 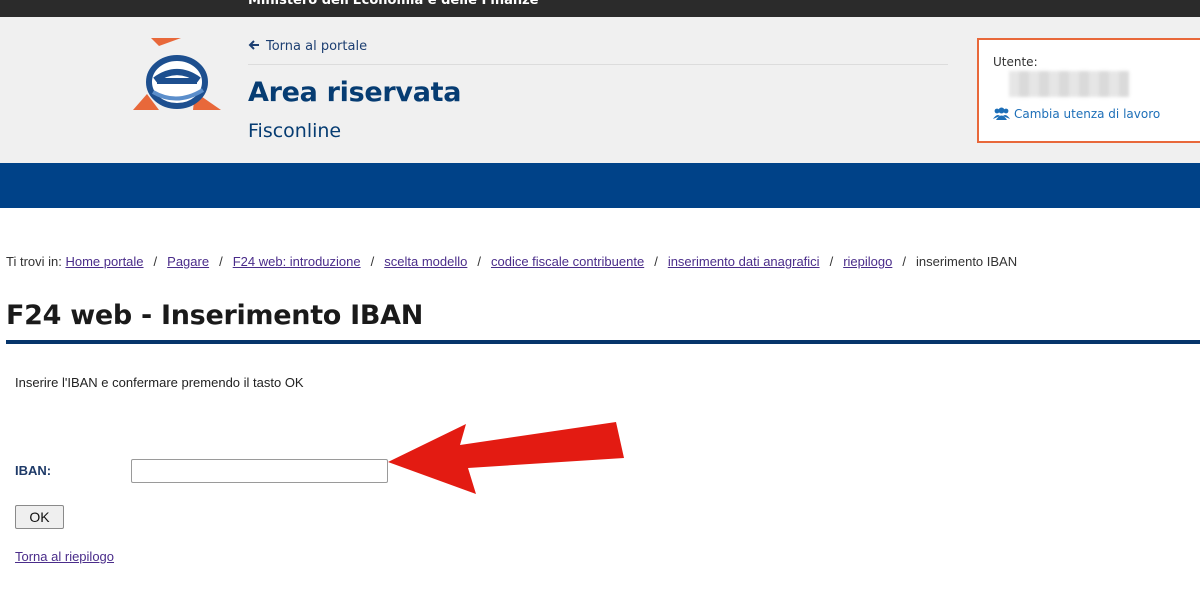 I want to click on top-bar: Ministero dell'Economia e delle Finanze, so click(x=600, y=8).